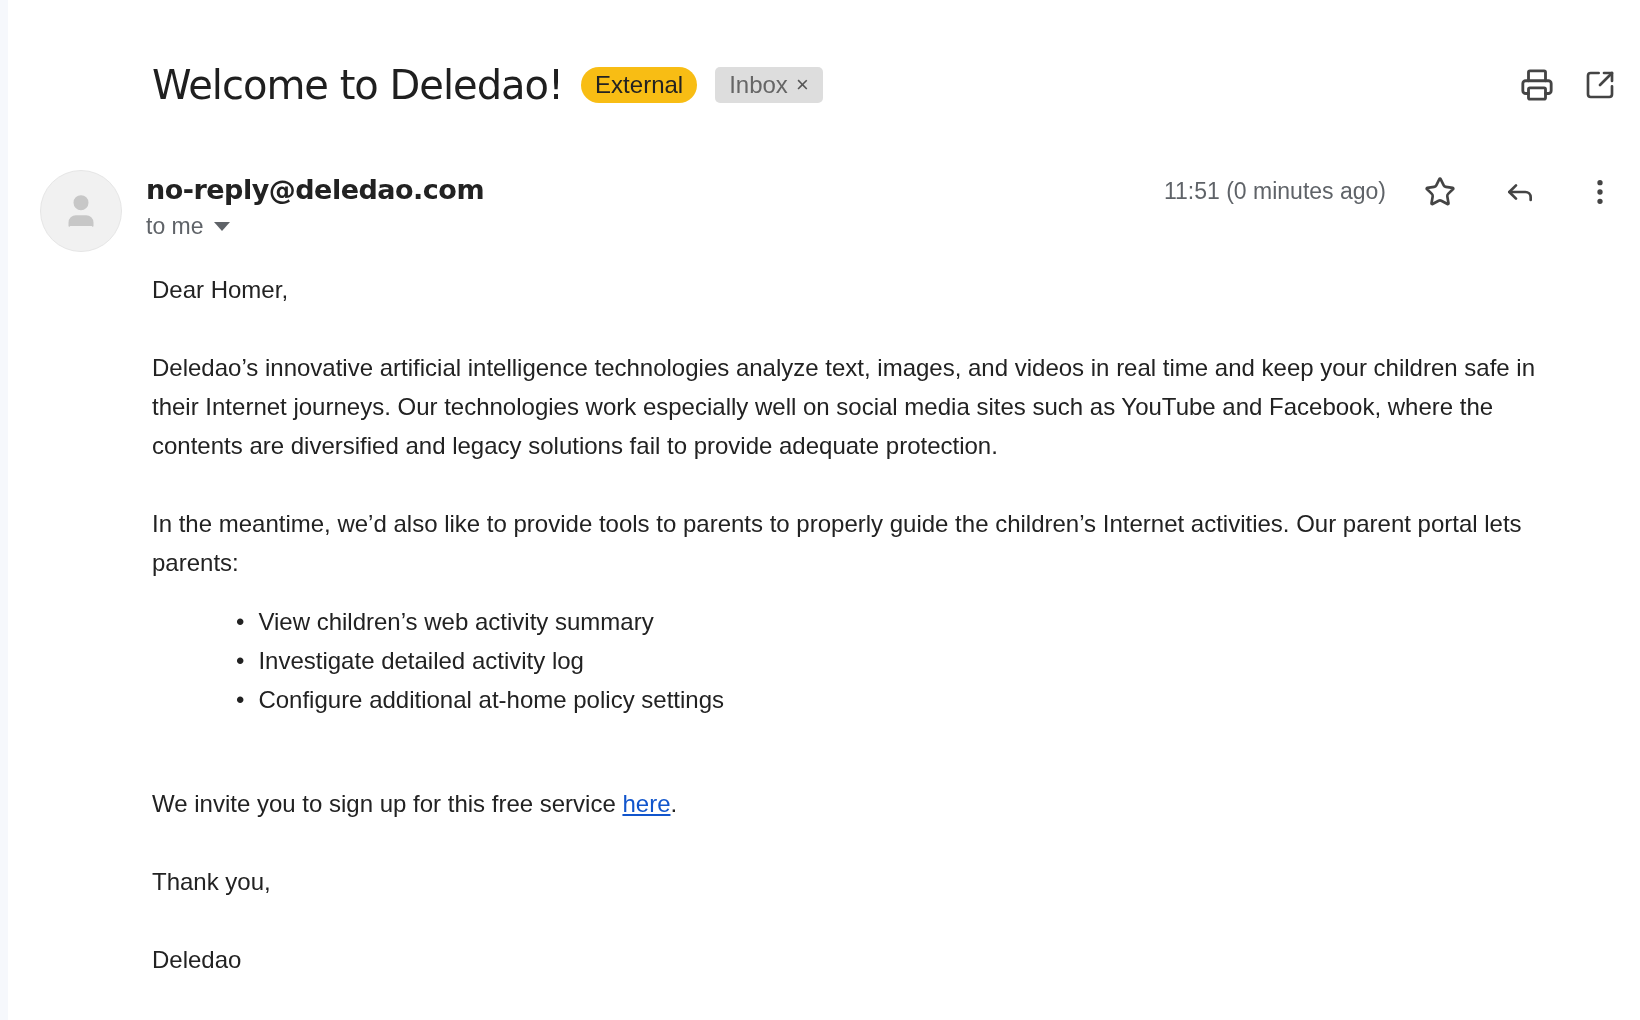 This screenshot has height=1020, width=1640. I want to click on caret-icon, so click(221, 226).